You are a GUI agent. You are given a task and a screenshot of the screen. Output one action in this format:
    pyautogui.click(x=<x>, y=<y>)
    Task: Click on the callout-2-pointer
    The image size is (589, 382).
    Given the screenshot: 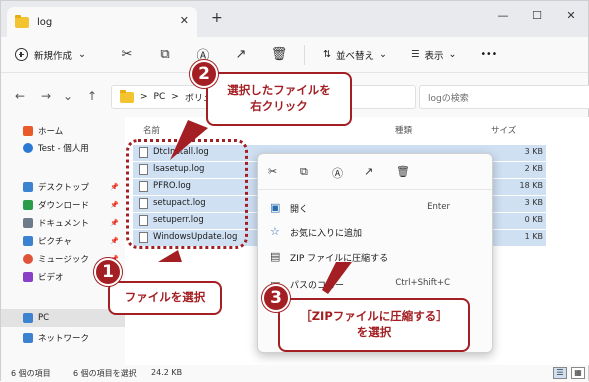 What is the action you would take?
    pyautogui.click(x=189, y=140)
    